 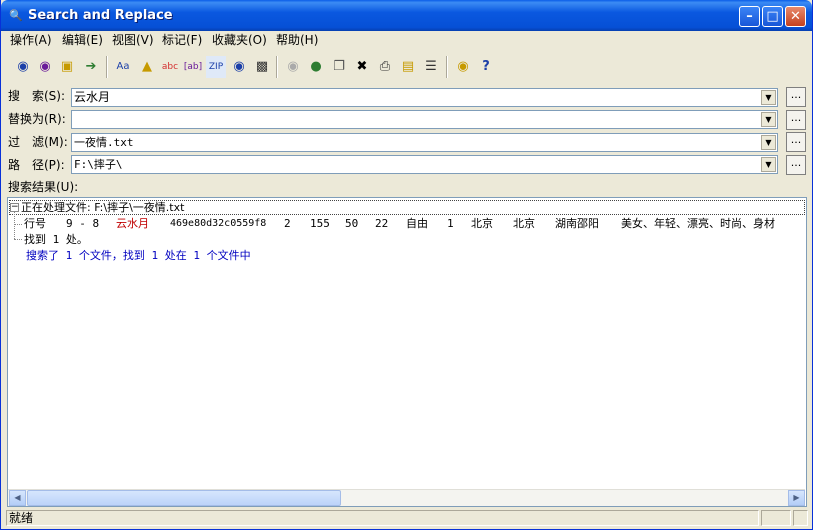 I want to click on row-hash: 469e80d32c0559f8, so click(x=218, y=223).